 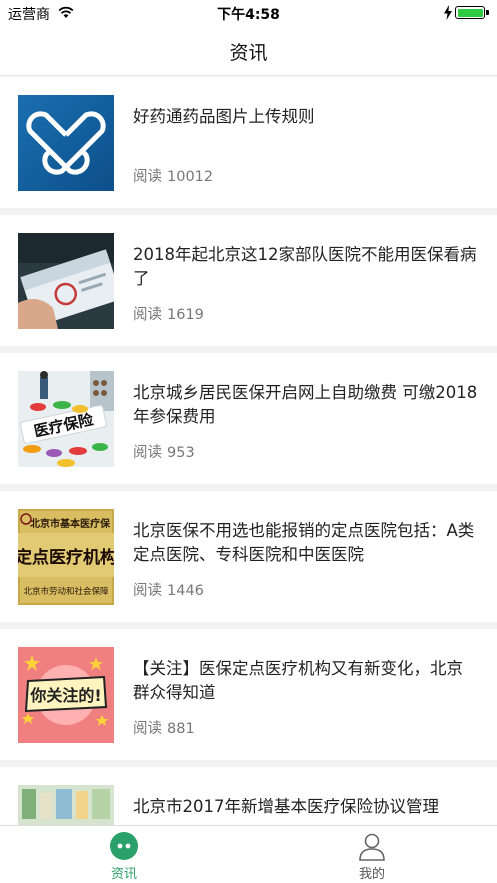 I want to click on tab-label: 我的, so click(x=371, y=874).